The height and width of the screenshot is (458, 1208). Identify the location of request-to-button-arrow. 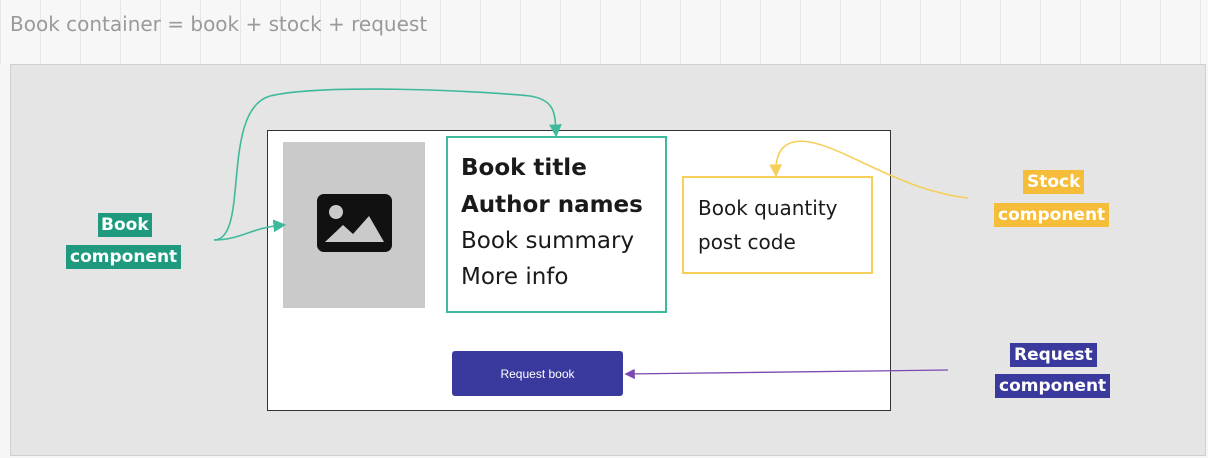
(786, 374).